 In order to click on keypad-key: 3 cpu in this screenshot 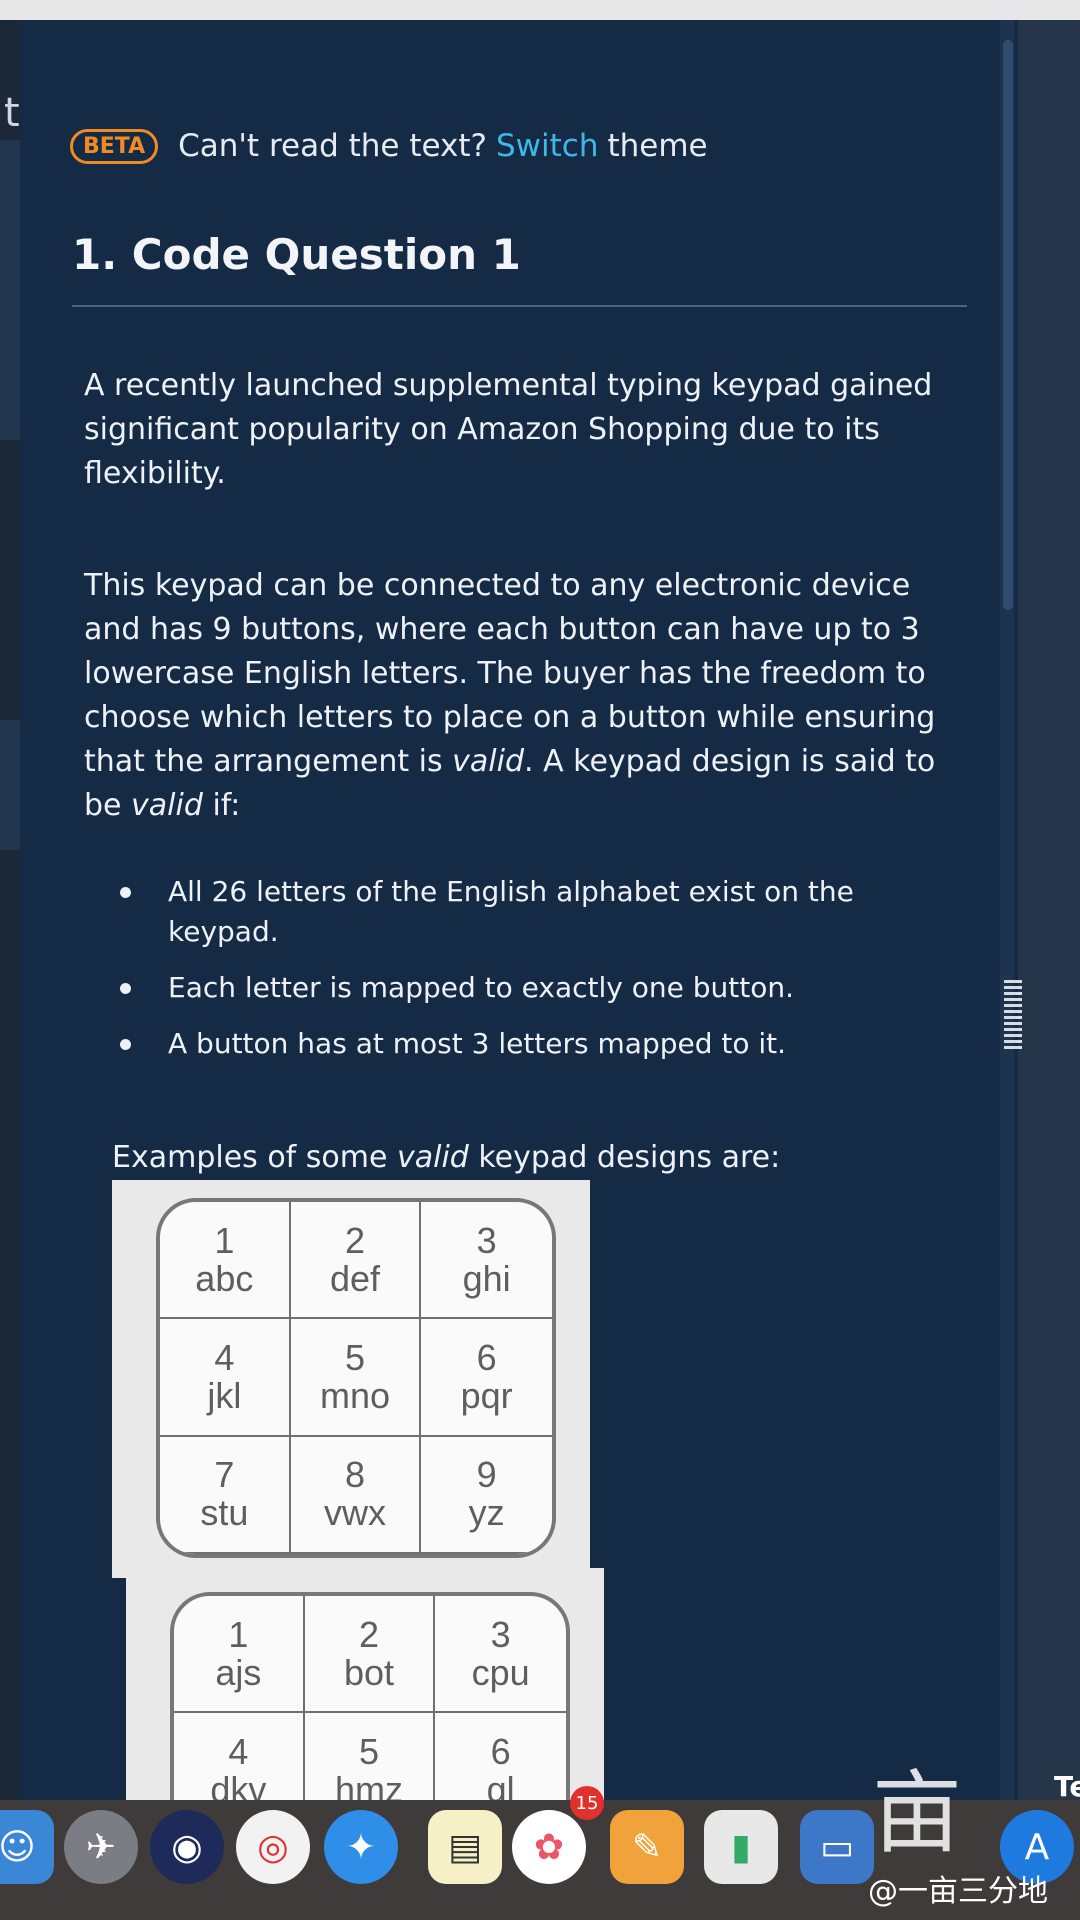, I will do `click(500, 1655)`.